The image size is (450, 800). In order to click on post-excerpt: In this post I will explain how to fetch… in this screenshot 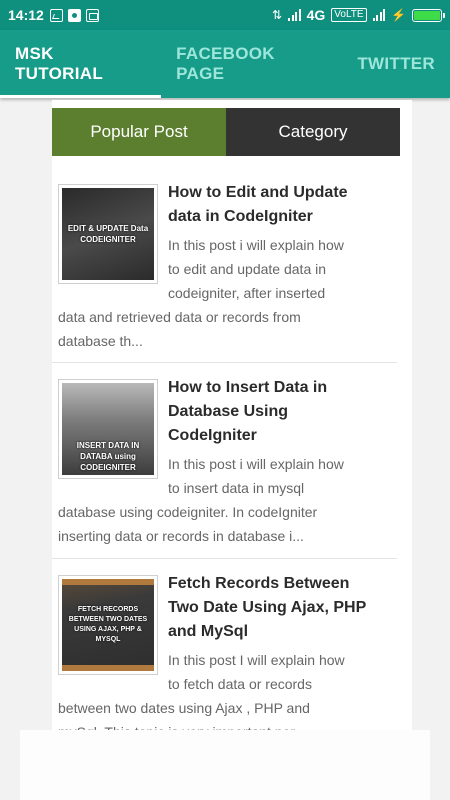, I will do `click(218, 694)`.